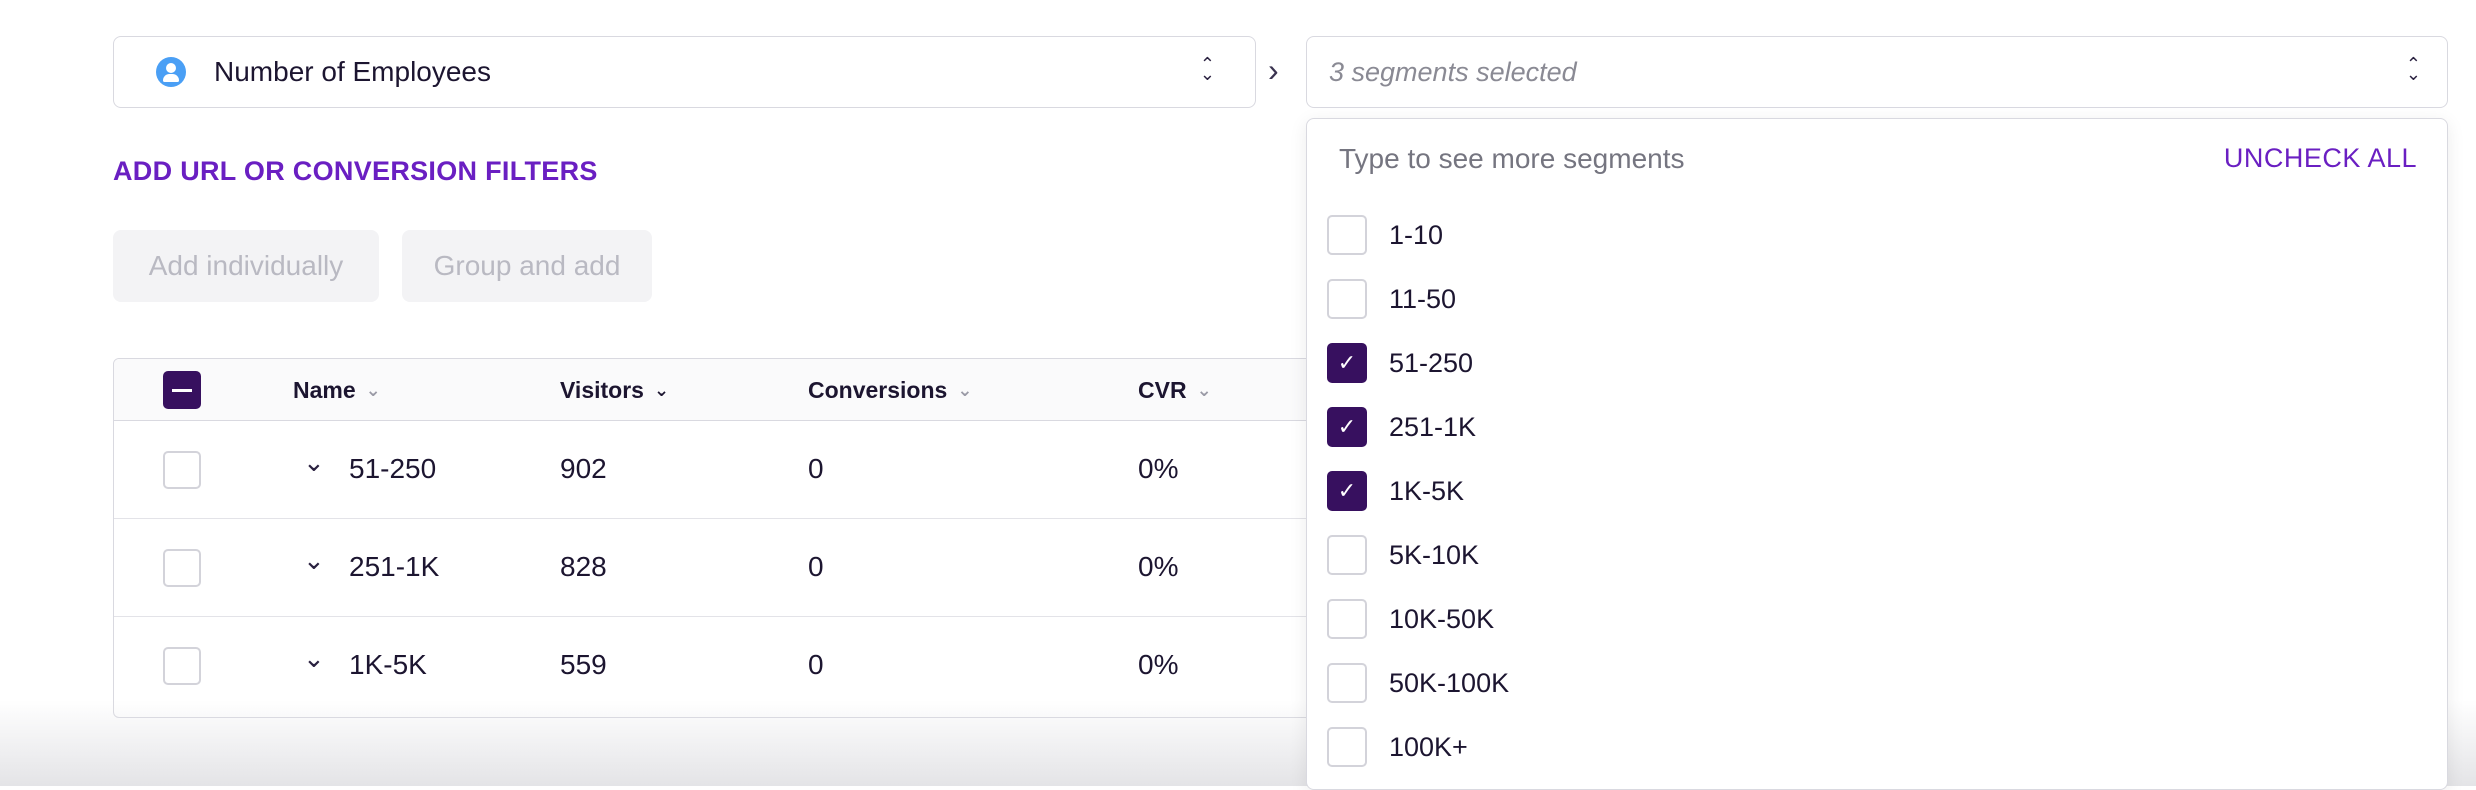  I want to click on segment-option: ✓ 251-1K, so click(1401, 427).